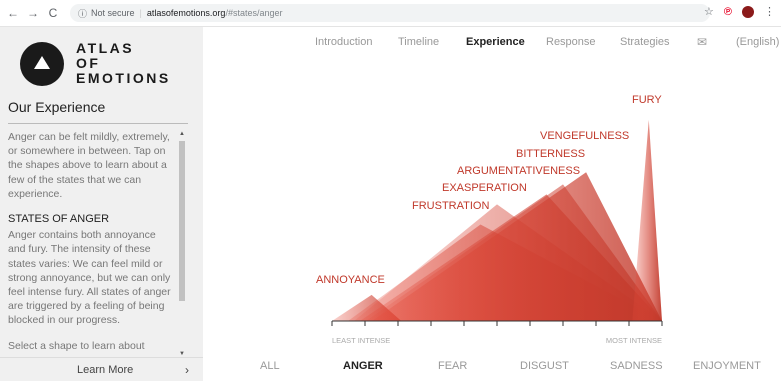 The image size is (781, 382). I want to click on peak-label-vengefulness: VENGEFULNESS, so click(584, 136).